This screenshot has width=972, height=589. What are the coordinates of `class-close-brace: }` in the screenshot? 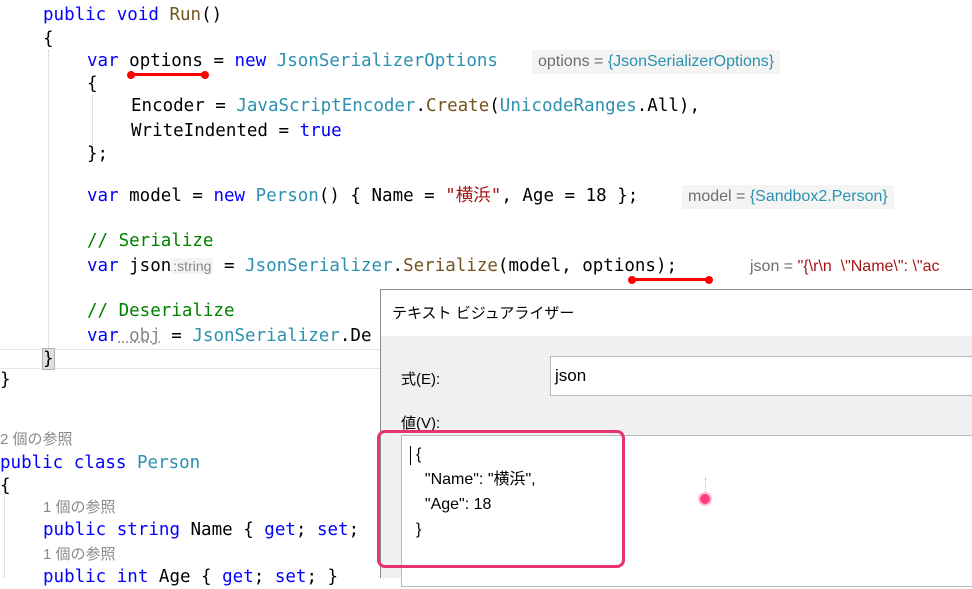 It's located at (5, 380).